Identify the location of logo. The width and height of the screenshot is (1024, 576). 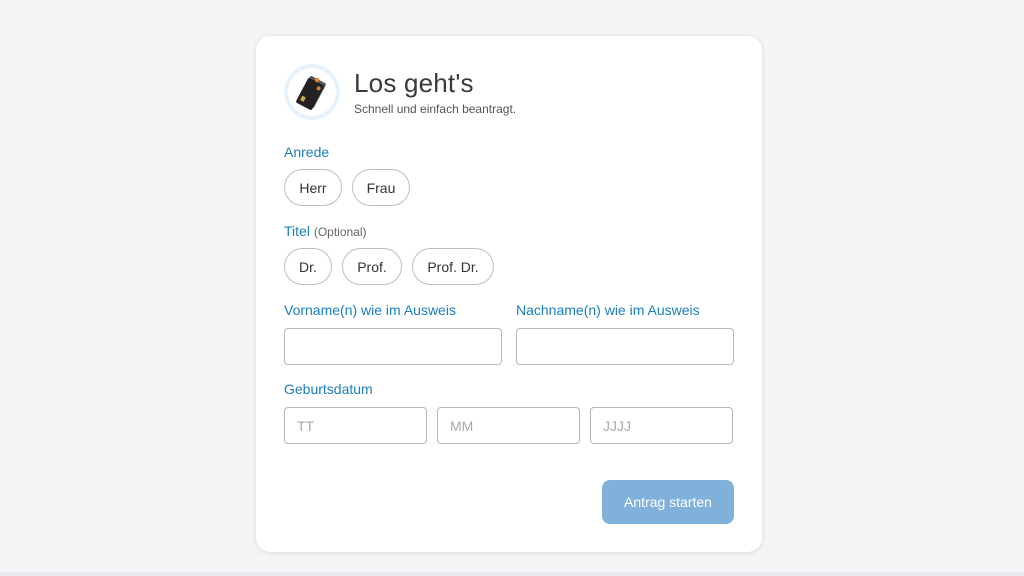
(312, 92).